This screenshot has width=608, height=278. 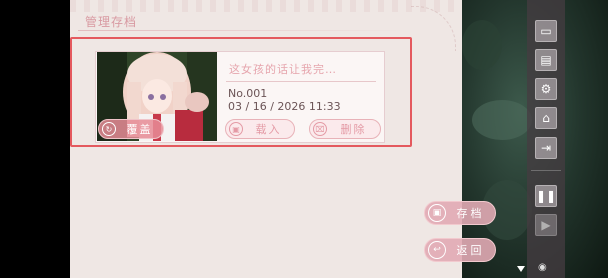 I want to click on save-button: ▣ 存档, so click(x=460, y=213).